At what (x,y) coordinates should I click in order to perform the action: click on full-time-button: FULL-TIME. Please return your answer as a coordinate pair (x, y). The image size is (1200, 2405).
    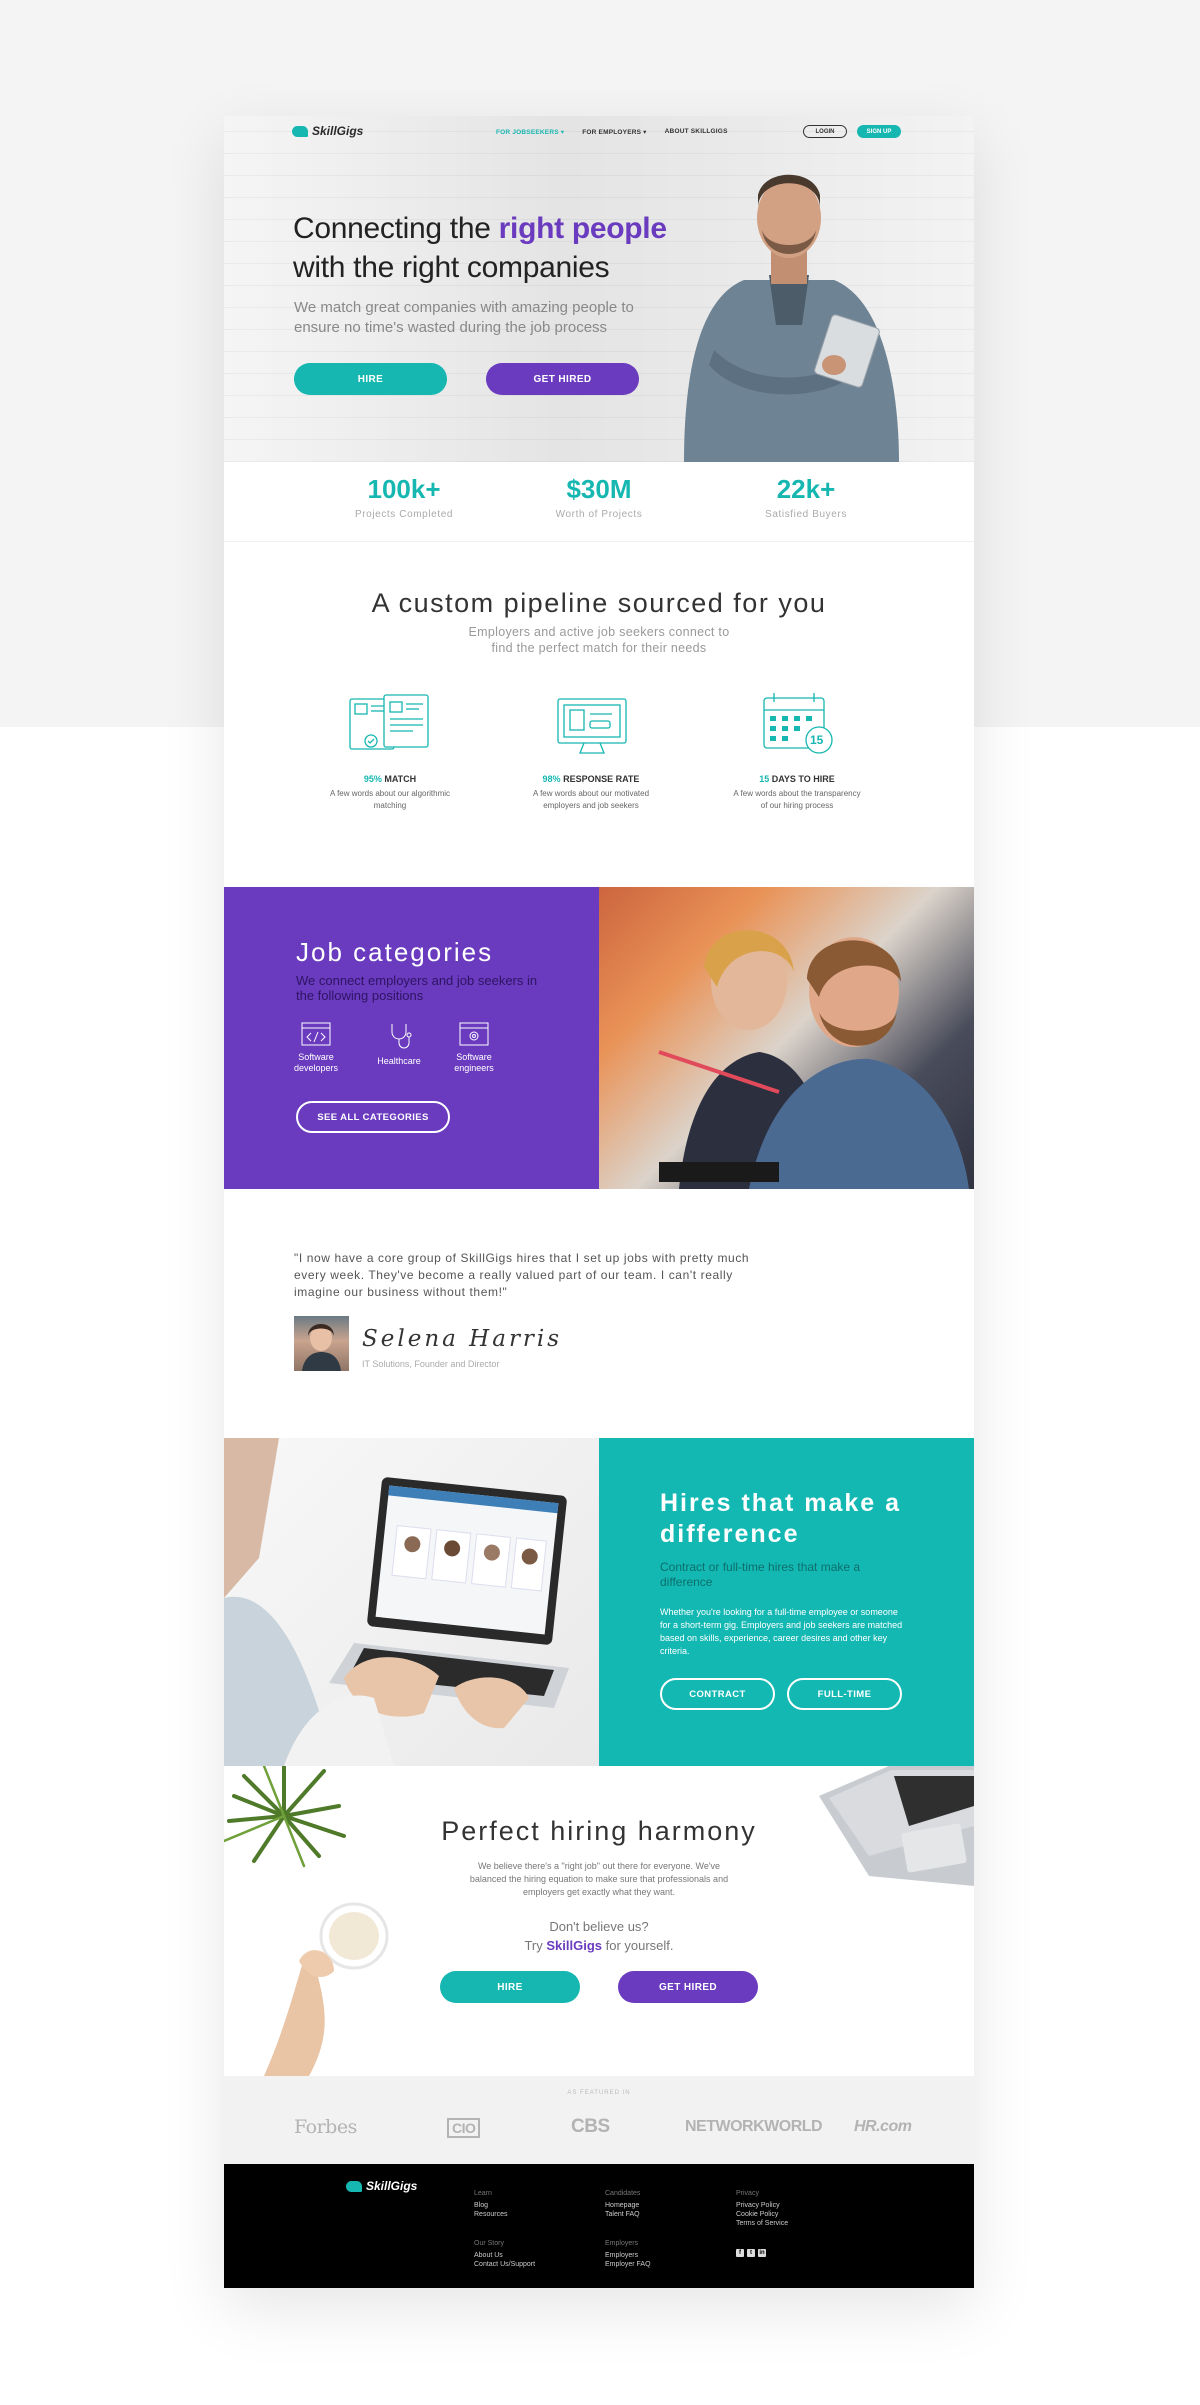
    Looking at the image, I should click on (844, 1694).